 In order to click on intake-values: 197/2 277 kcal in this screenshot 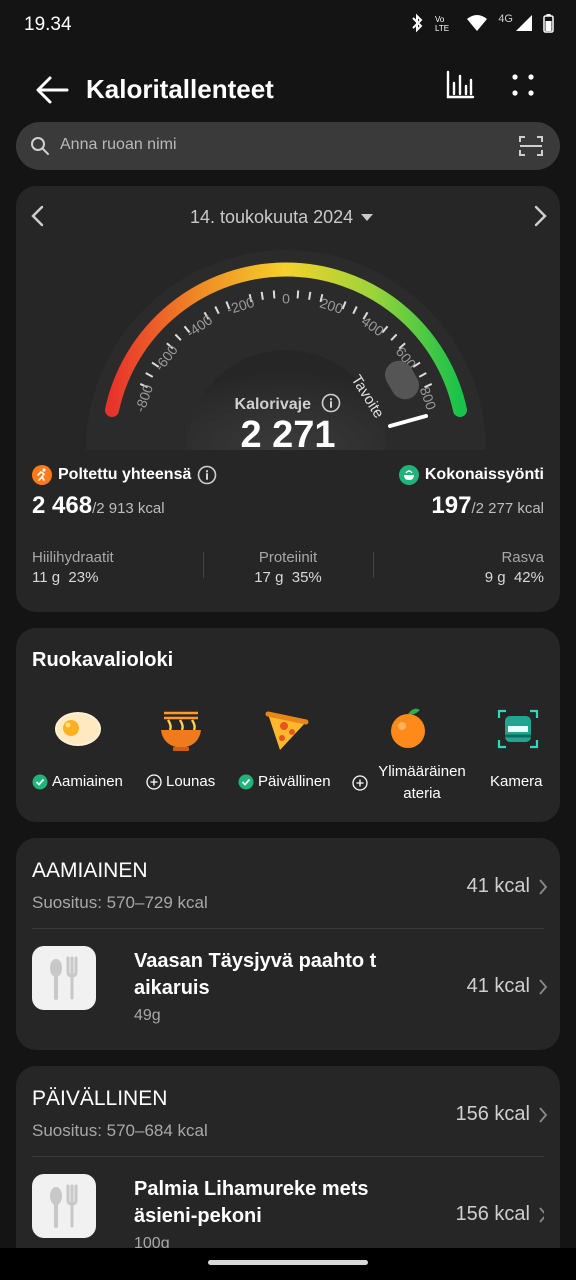, I will do `click(487, 506)`.